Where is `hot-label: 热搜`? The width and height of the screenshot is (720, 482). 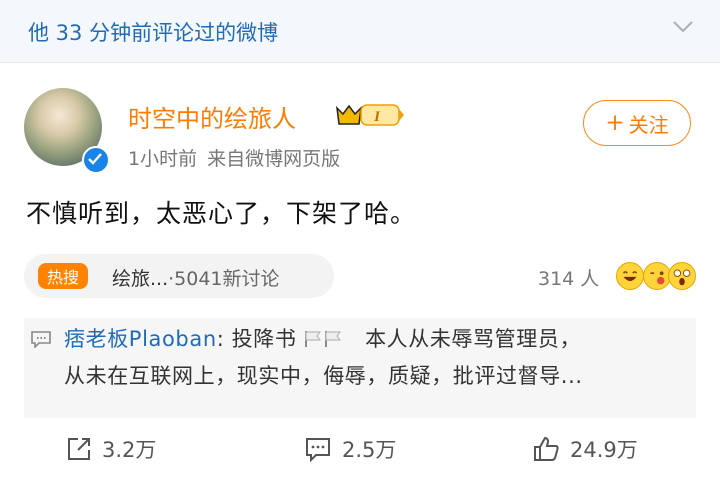 hot-label: 热搜 is located at coordinates (62, 277).